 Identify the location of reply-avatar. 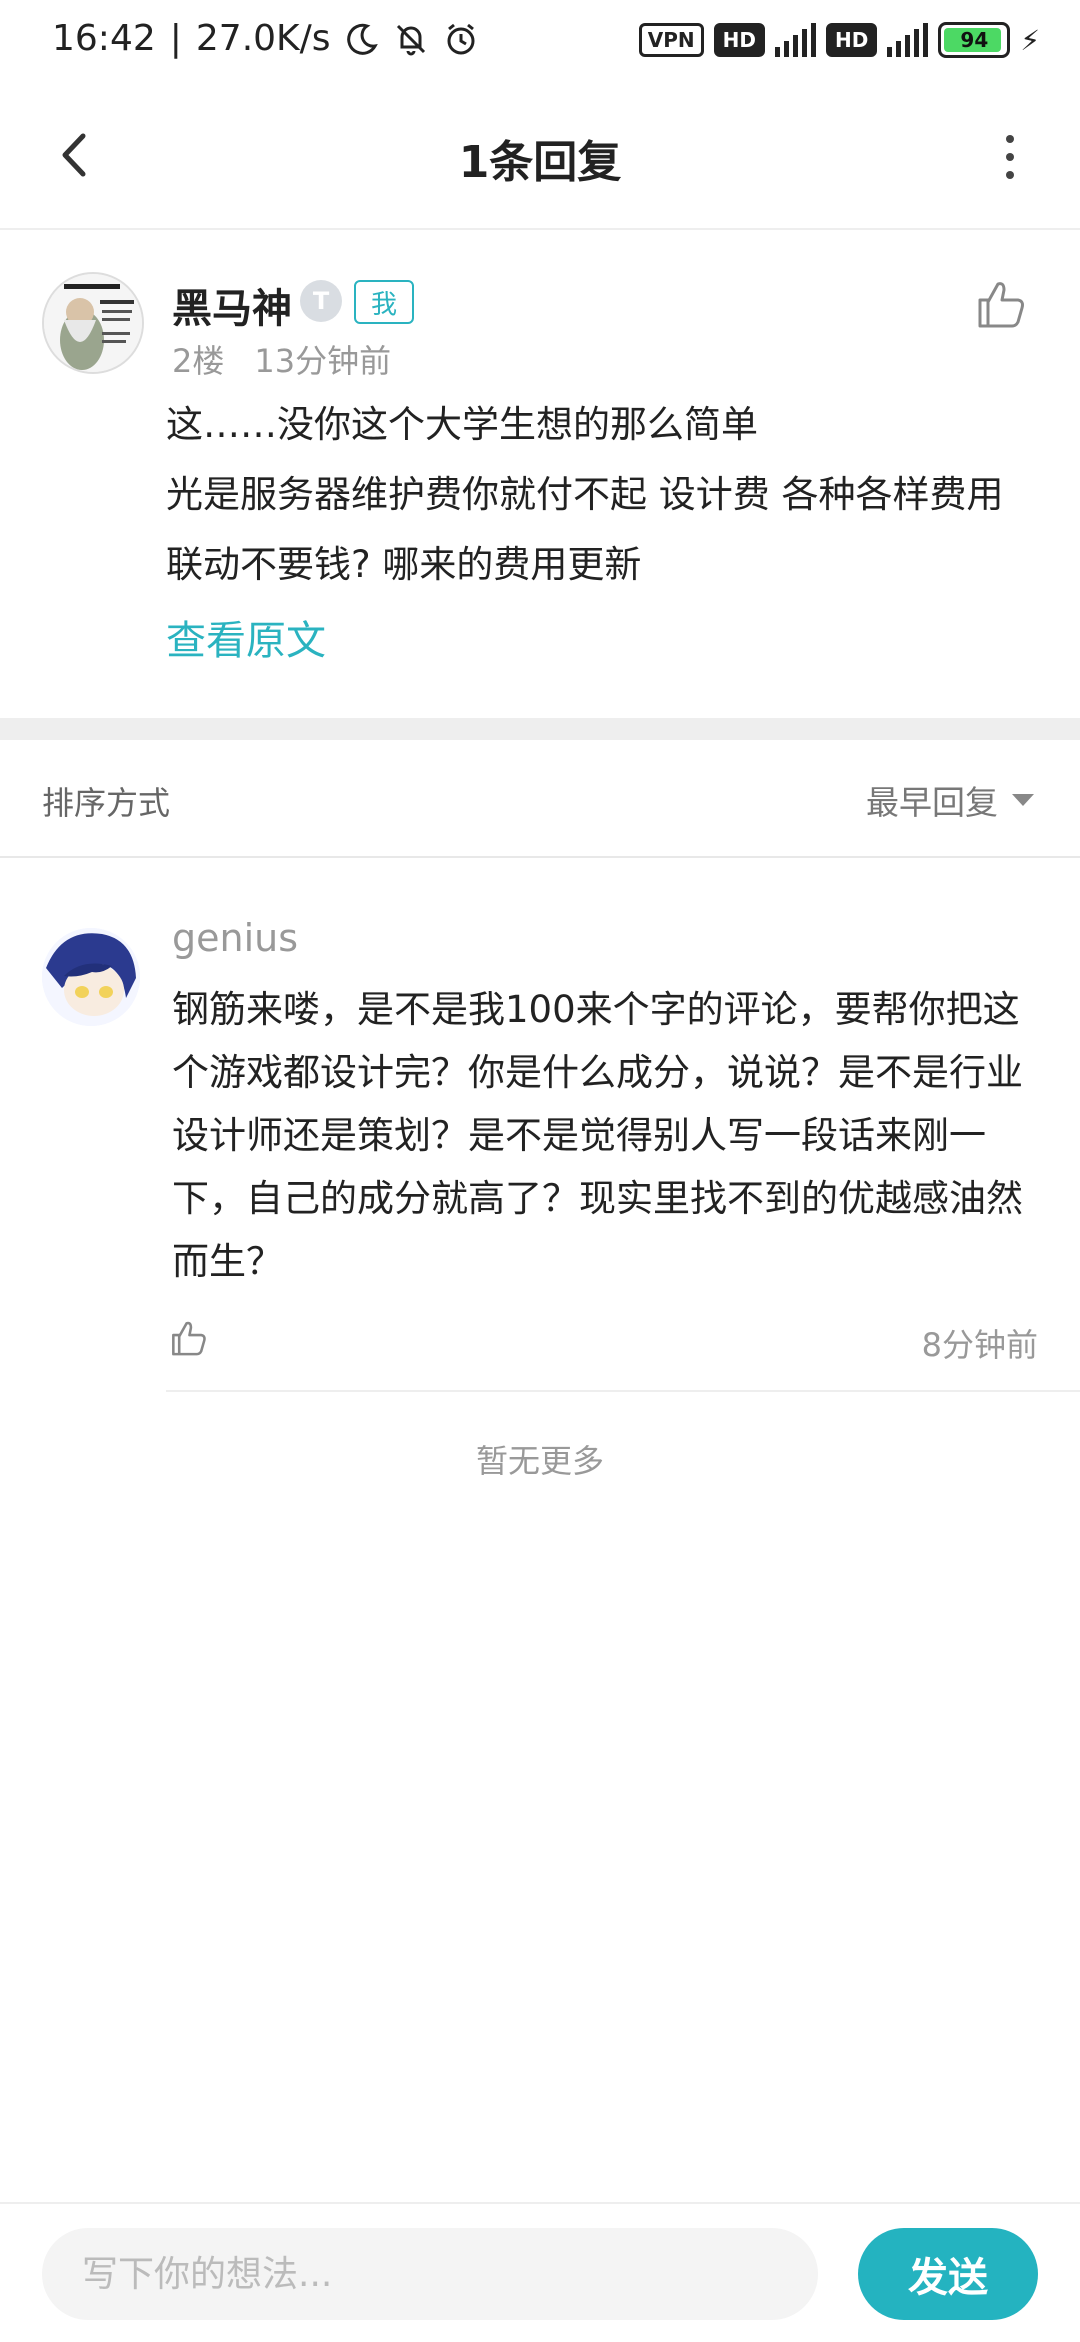
(91, 977).